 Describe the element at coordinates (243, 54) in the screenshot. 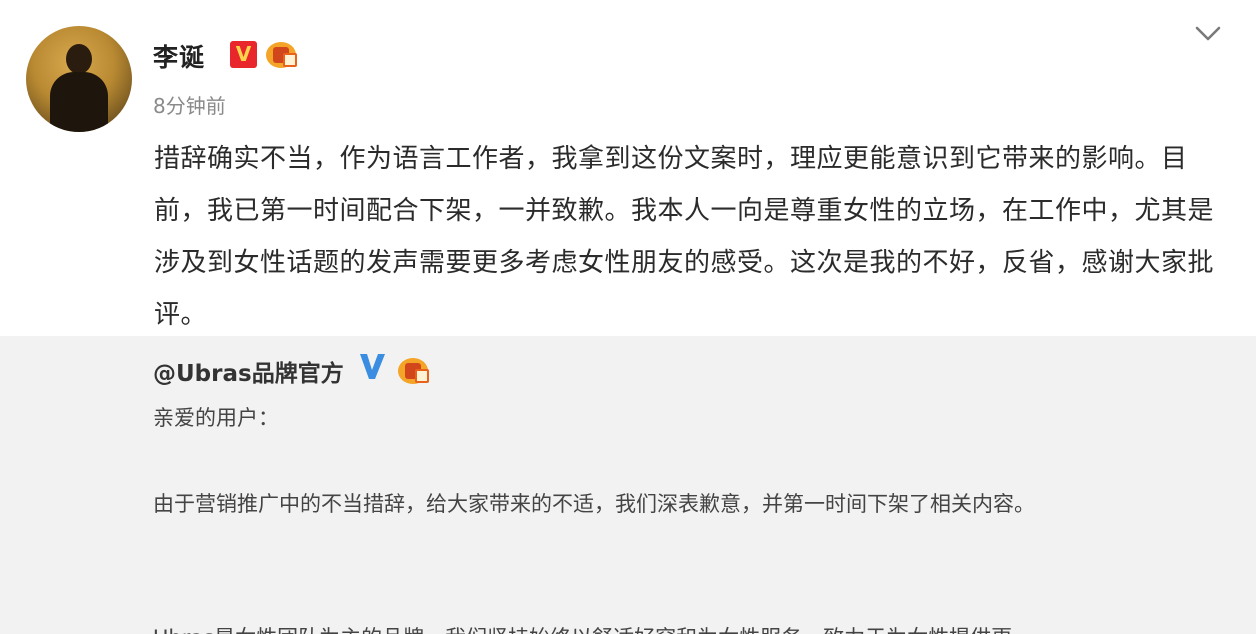

I see `verified-v-icon: V` at that location.